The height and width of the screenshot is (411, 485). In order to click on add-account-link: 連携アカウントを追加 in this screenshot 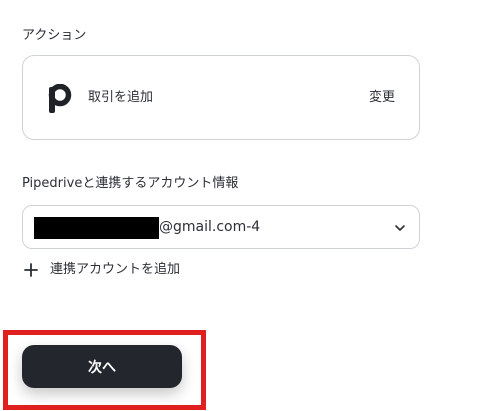, I will do `click(102, 270)`.